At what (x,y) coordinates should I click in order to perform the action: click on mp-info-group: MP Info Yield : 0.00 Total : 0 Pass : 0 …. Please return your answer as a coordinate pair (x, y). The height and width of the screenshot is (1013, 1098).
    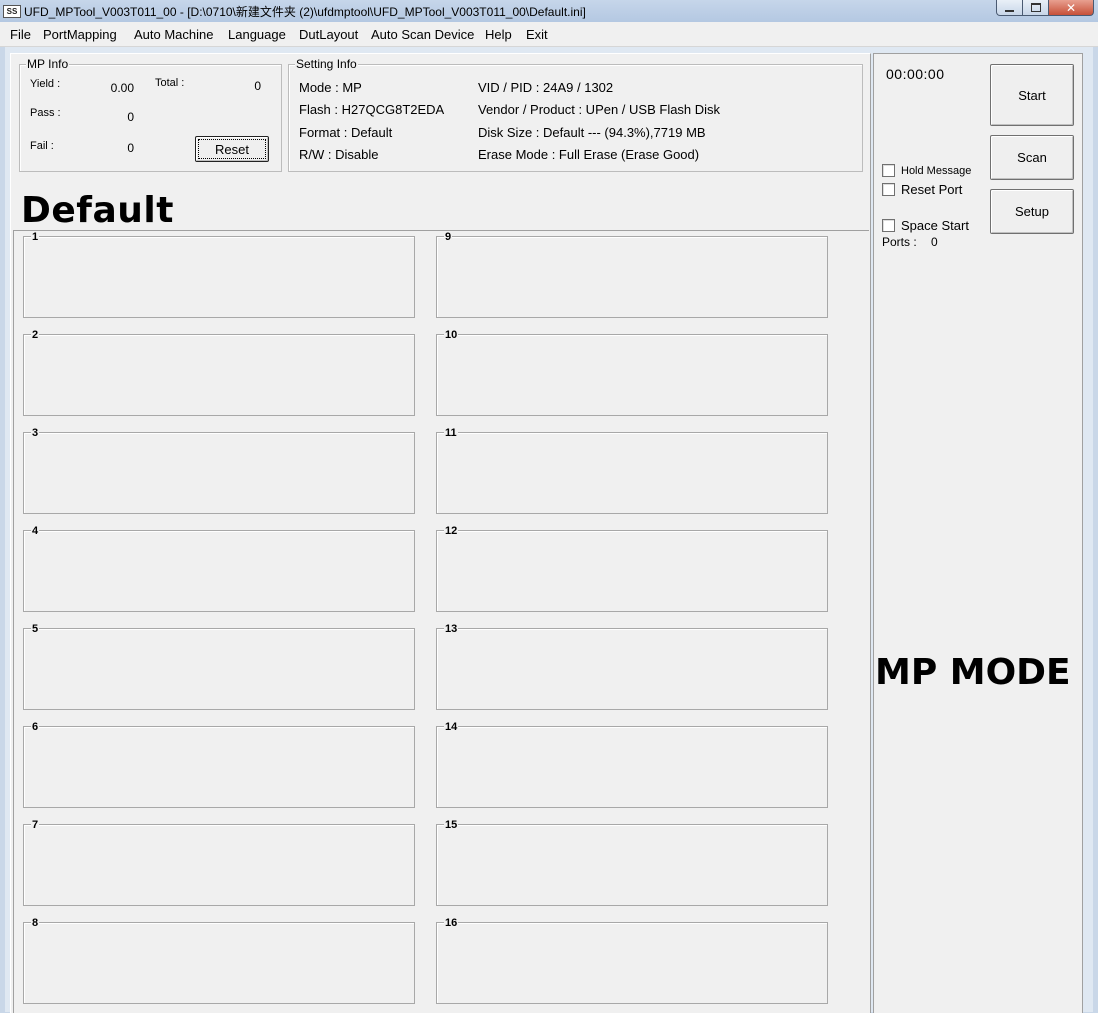
    Looking at the image, I should click on (150, 114).